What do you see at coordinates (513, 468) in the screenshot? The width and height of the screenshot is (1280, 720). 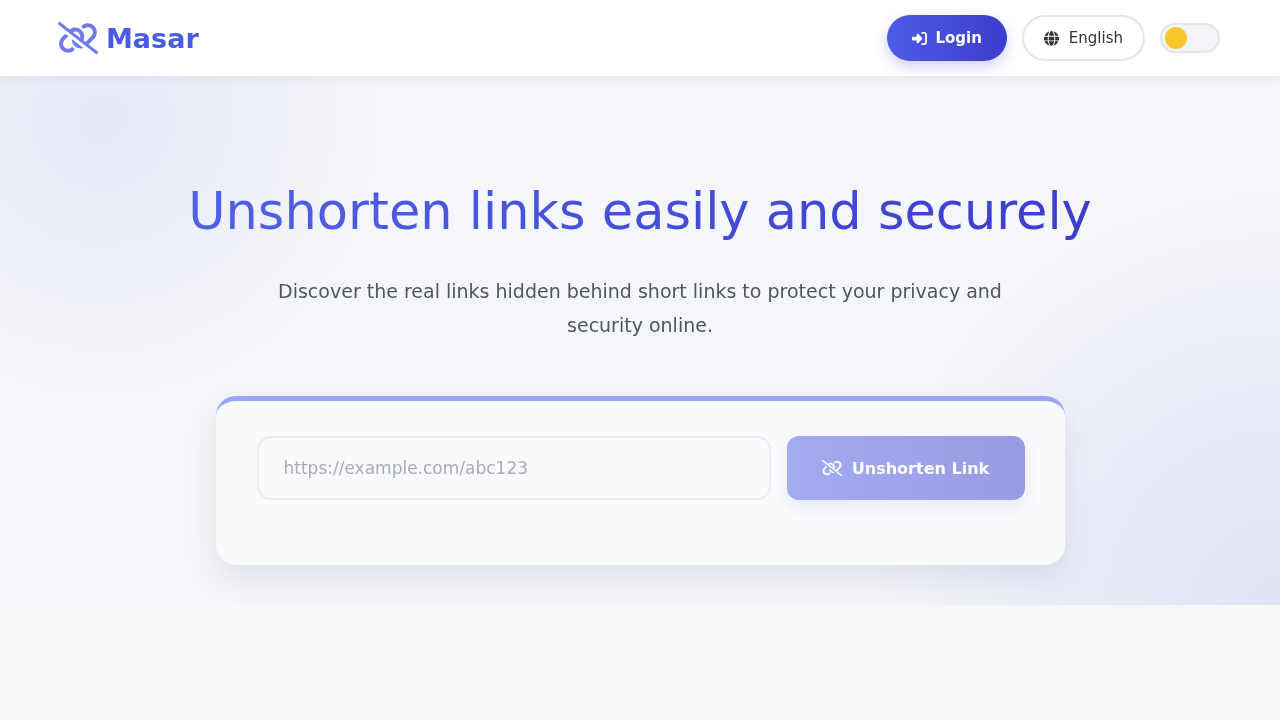 I see `url-input-field: https://example.com/abc123` at bounding box center [513, 468].